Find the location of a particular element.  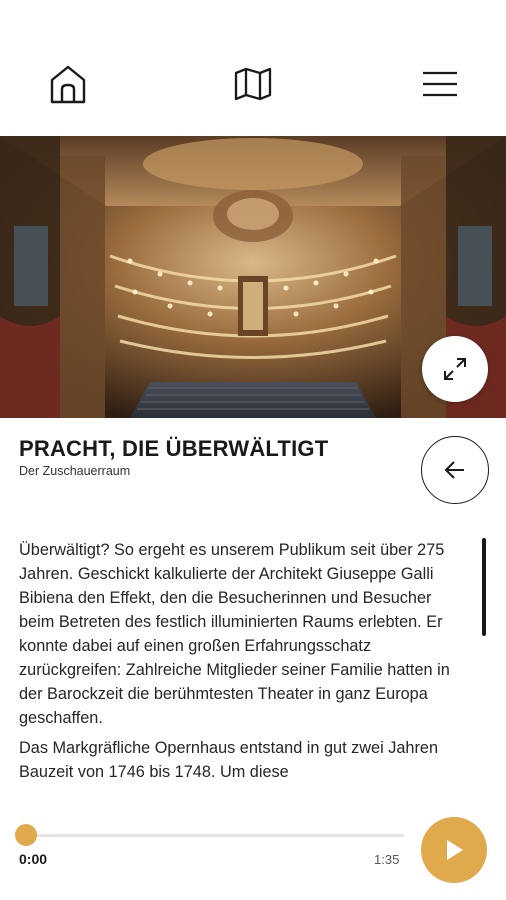

page-subtitle: Der Zuschauerraum is located at coordinates (75, 471).